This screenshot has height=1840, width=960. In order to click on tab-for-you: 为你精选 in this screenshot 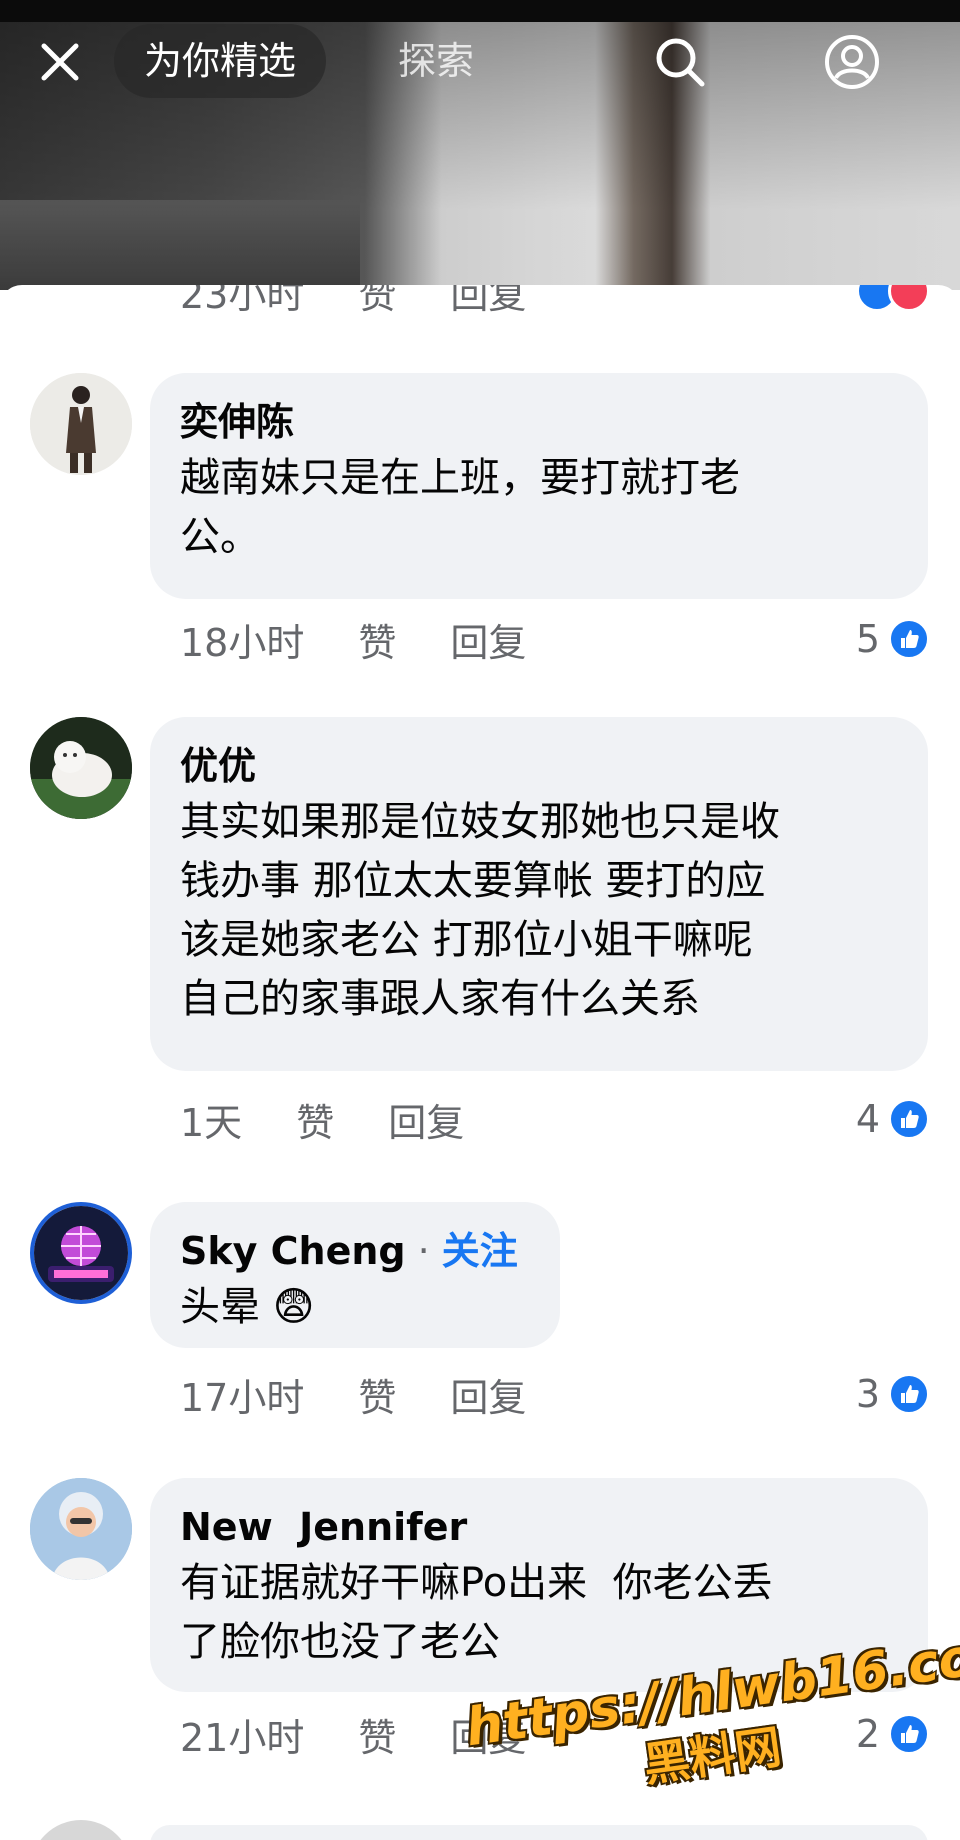, I will do `click(220, 61)`.